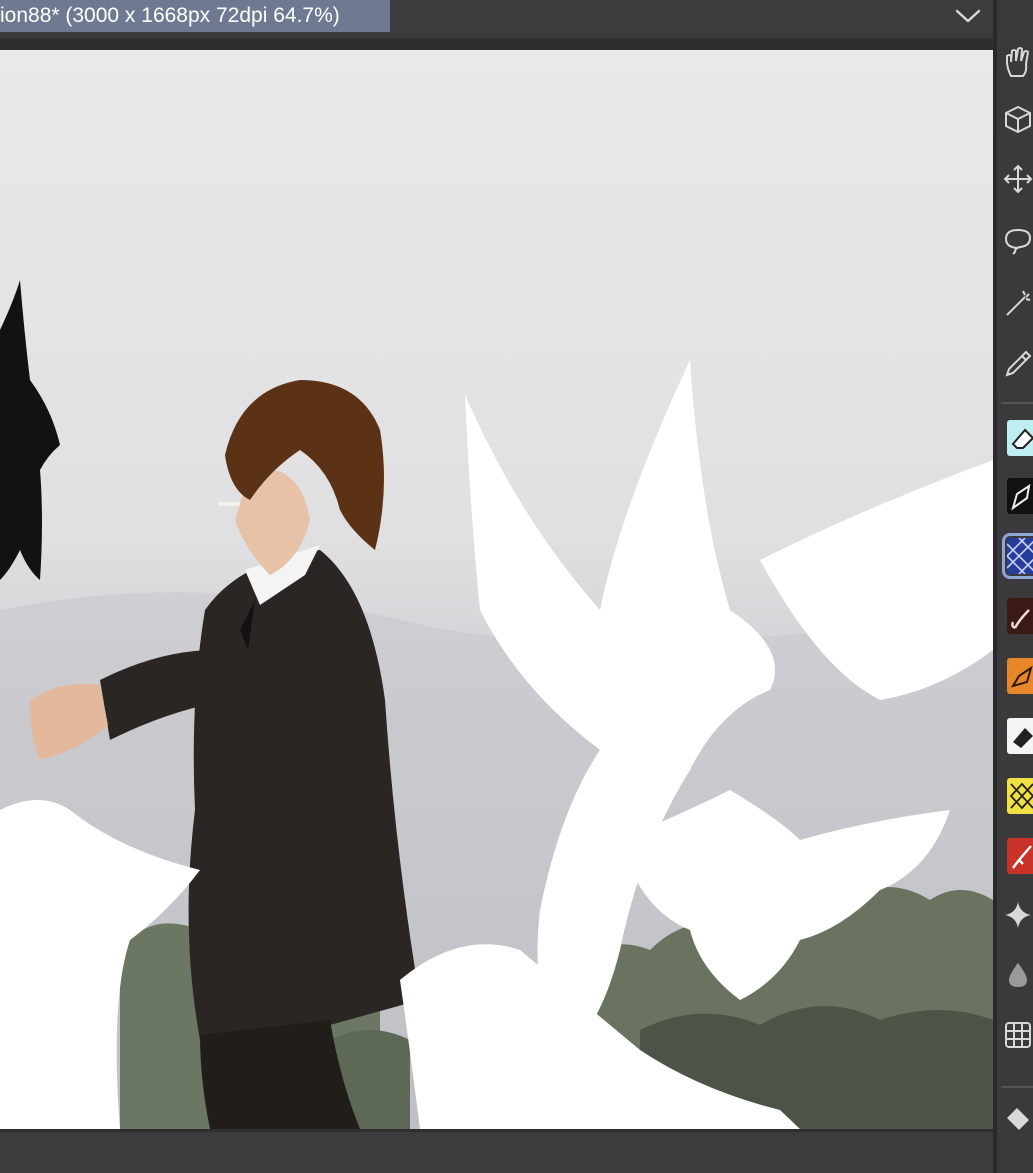  I want to click on brush-icon, so click(1020, 619).